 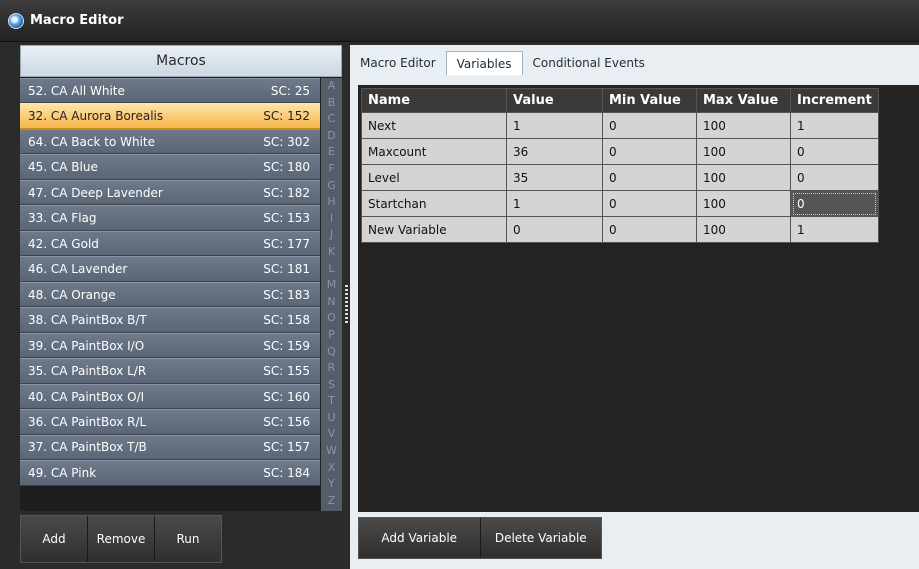 I want to click on macro-list-item: 42. CA Gold SC: 177, so click(x=170, y=243).